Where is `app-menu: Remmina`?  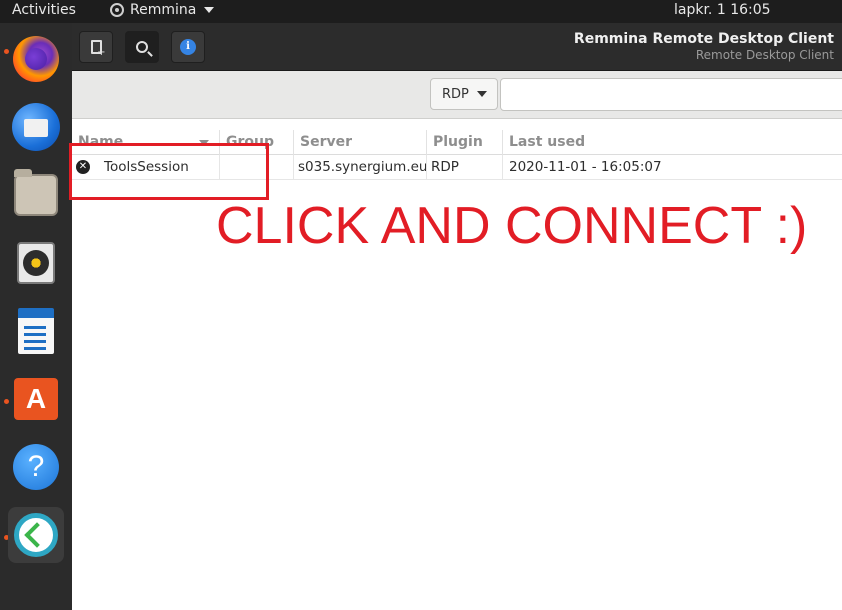 app-menu: Remmina is located at coordinates (162, 10).